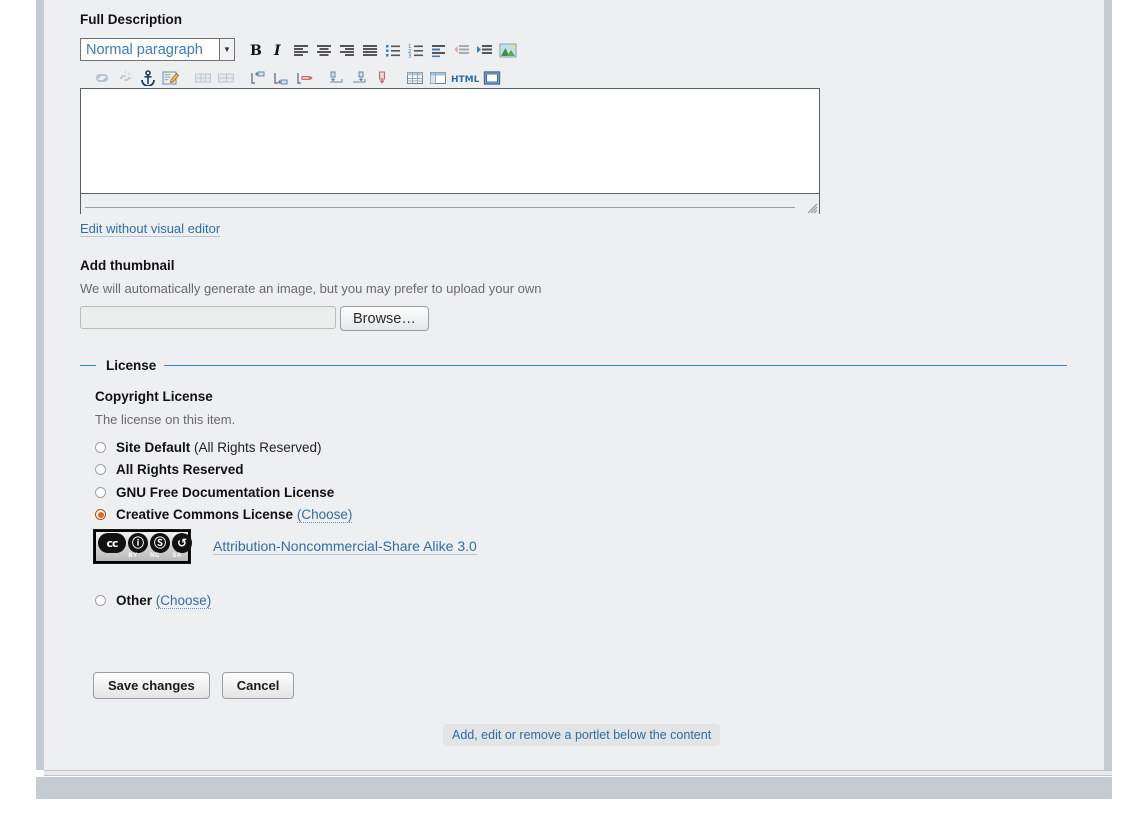 The image size is (1139, 823). I want to click on rich-text-editor, so click(450, 151).